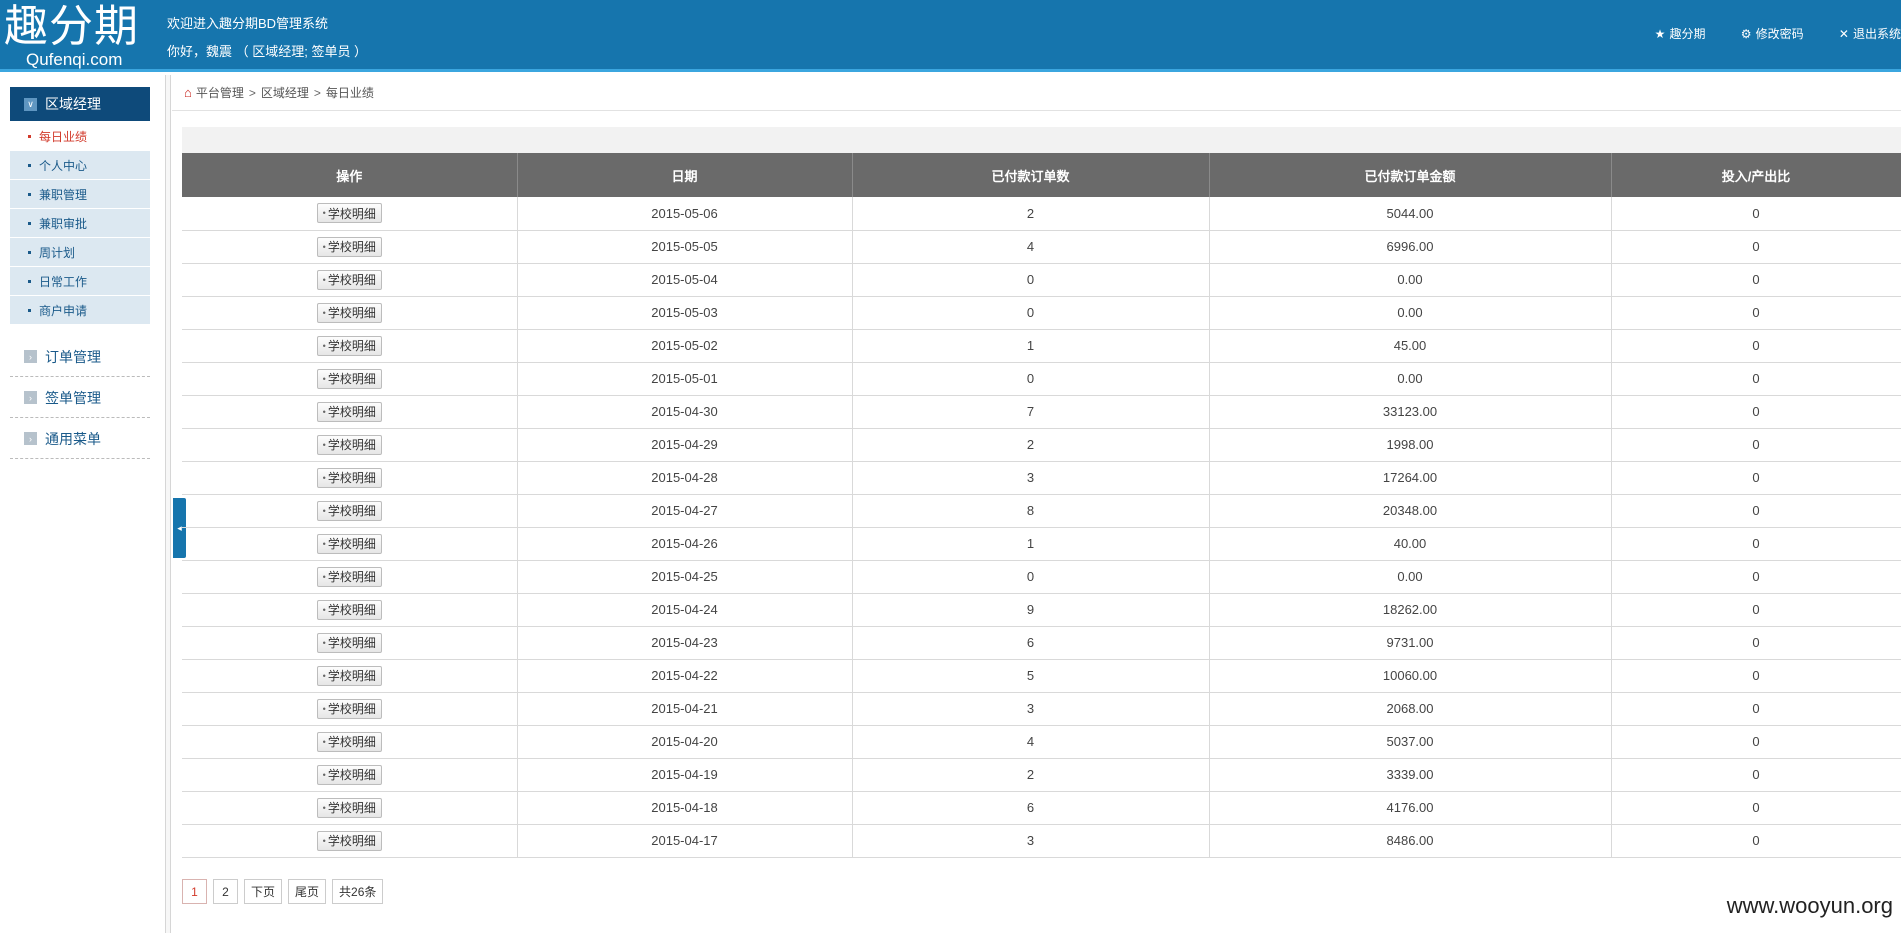 The width and height of the screenshot is (1901, 933). What do you see at coordinates (1410, 175) in the screenshot?
I see `column-header-paid-amount: 已付款订单金额` at bounding box center [1410, 175].